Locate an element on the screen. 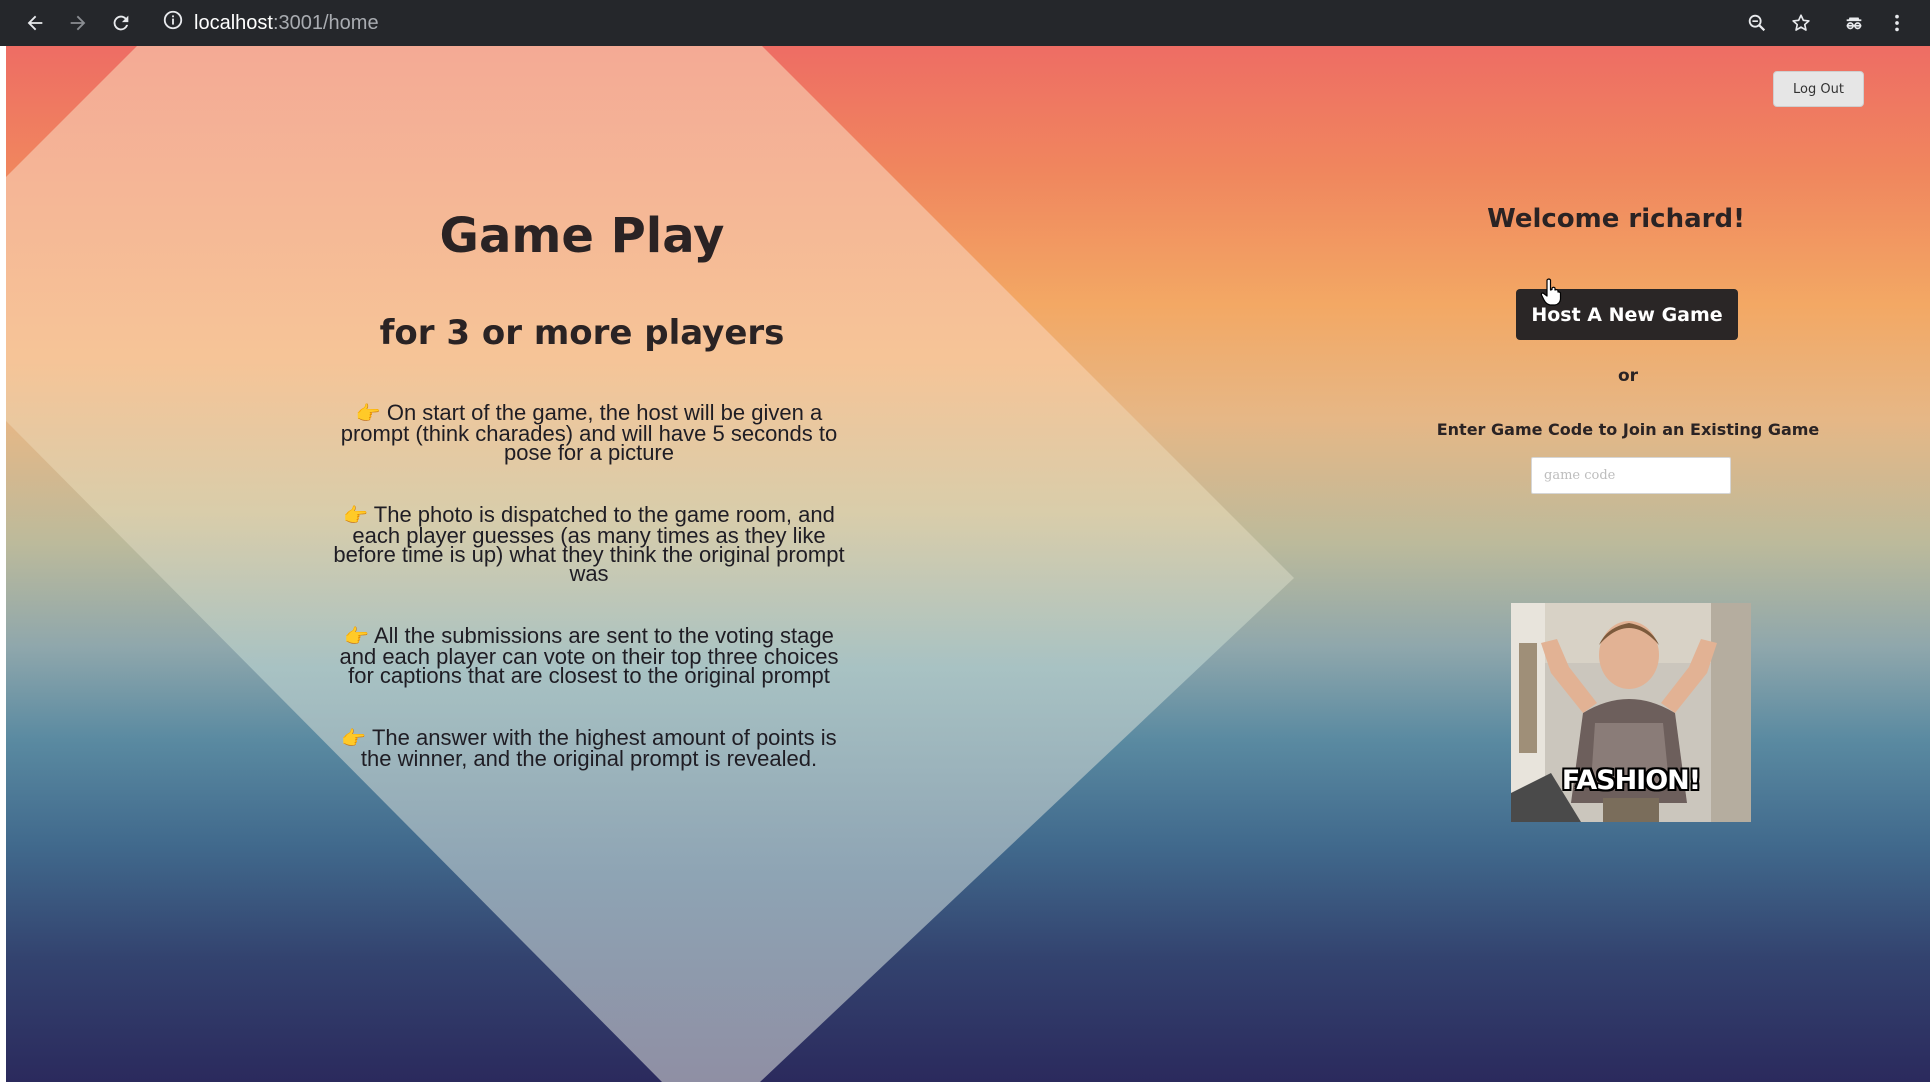 Image resolution: width=1930 pixels, height=1086 pixels. join-game-label: Enter Game Code to Join an Existing Game is located at coordinates (1628, 429).